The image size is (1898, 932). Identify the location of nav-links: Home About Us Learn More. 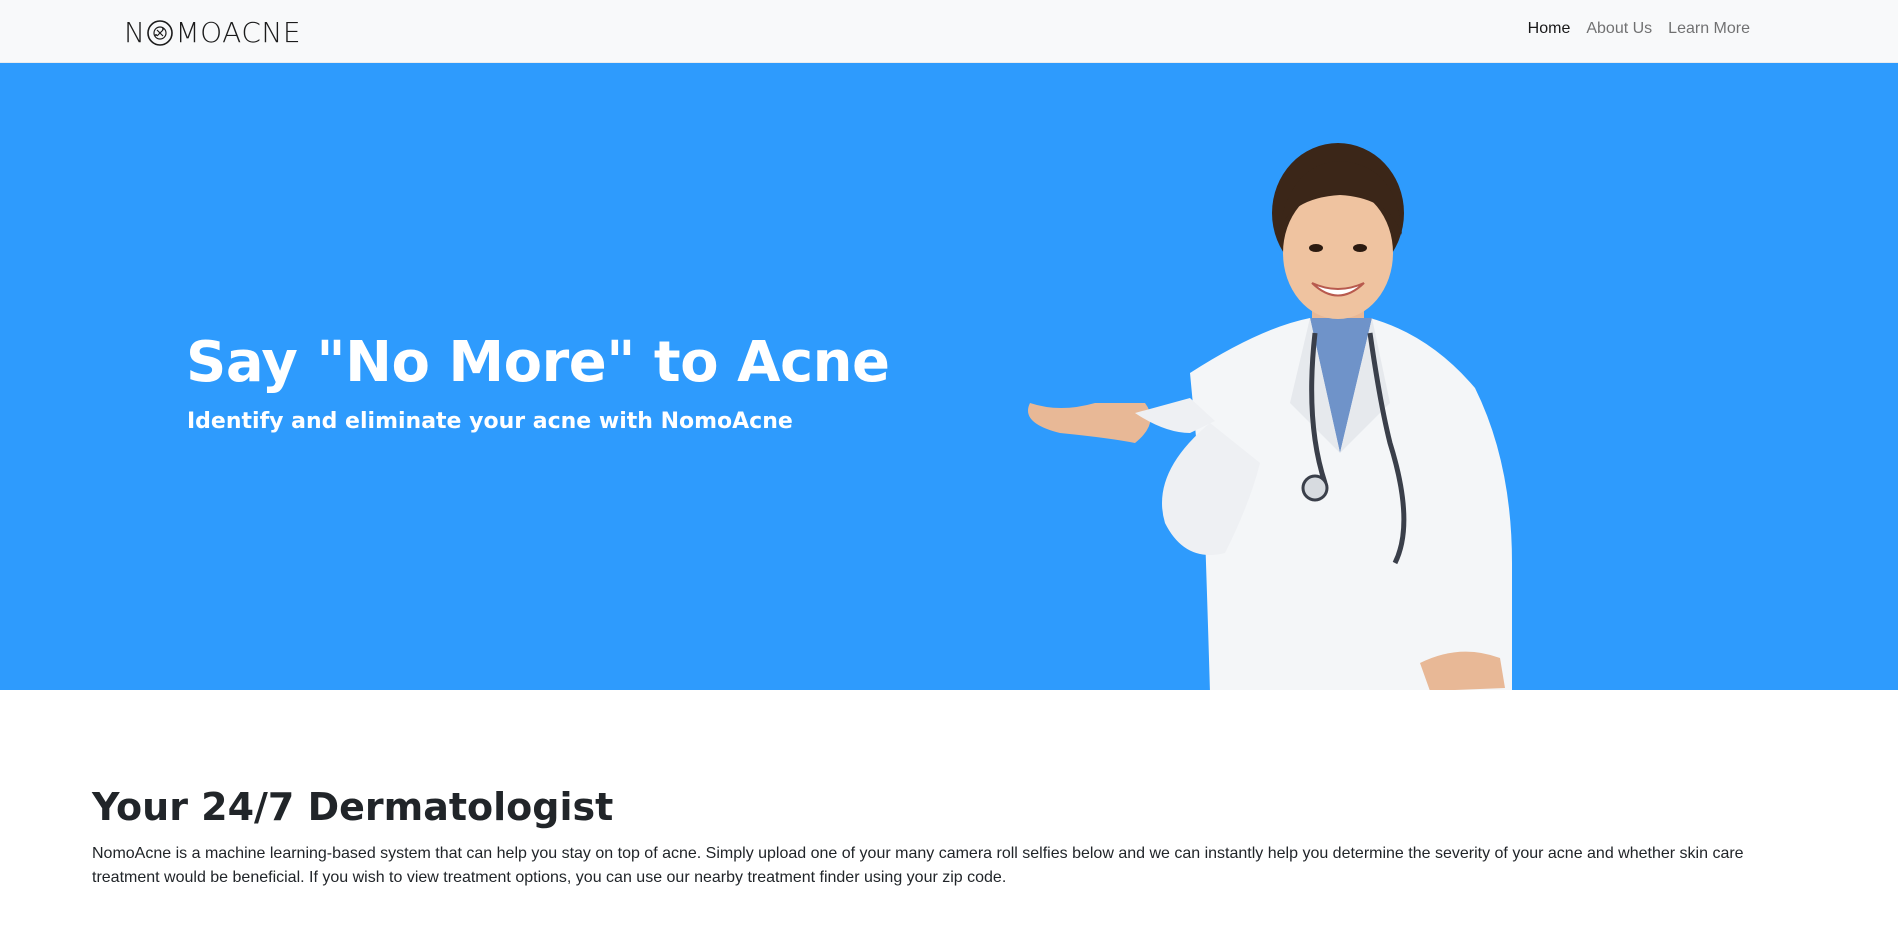
(1639, 29).